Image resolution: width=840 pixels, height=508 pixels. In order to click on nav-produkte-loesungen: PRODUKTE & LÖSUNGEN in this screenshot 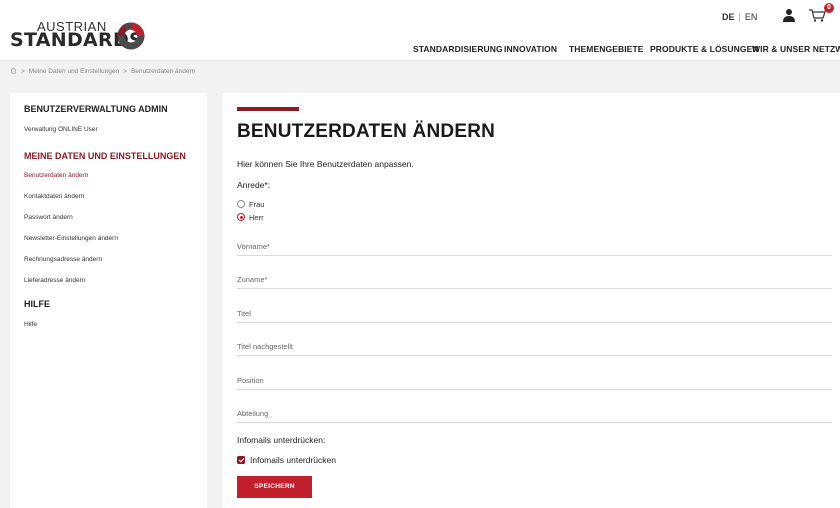, I will do `click(704, 49)`.